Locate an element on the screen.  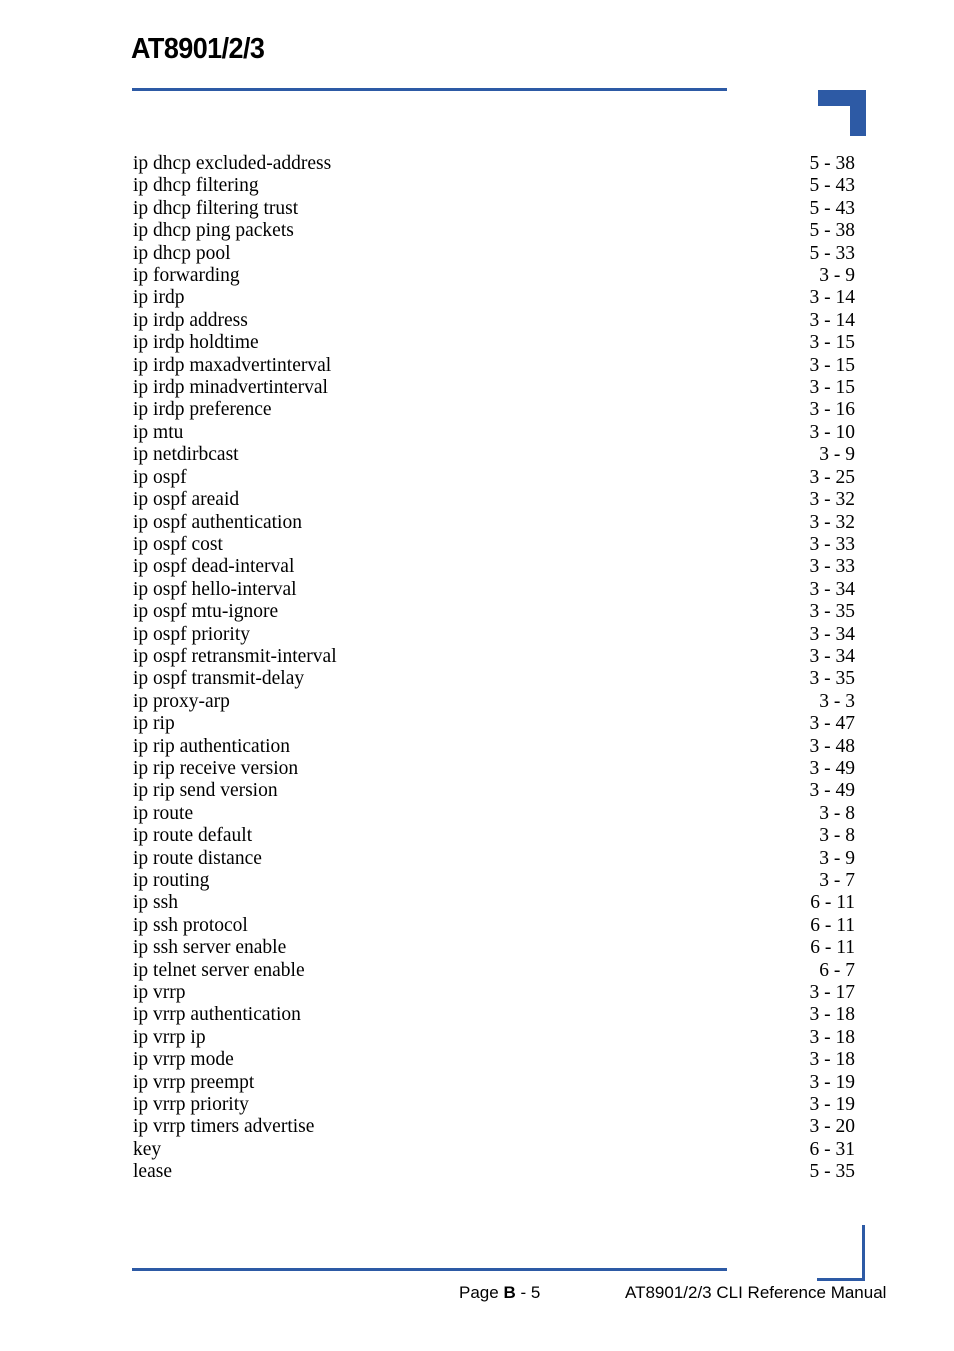
index-entry-page-reference: 6 - 7 is located at coordinates (837, 970).